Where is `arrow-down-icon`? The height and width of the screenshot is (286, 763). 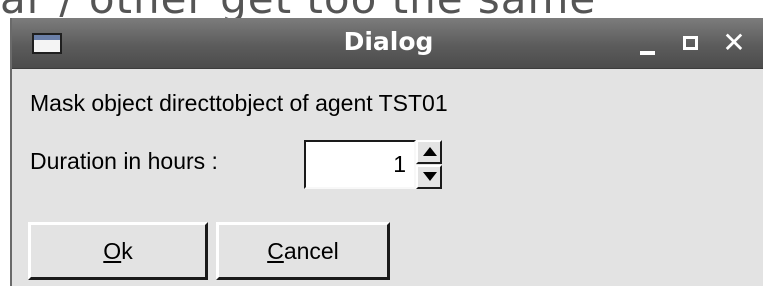
arrow-down-icon is located at coordinates (430, 176).